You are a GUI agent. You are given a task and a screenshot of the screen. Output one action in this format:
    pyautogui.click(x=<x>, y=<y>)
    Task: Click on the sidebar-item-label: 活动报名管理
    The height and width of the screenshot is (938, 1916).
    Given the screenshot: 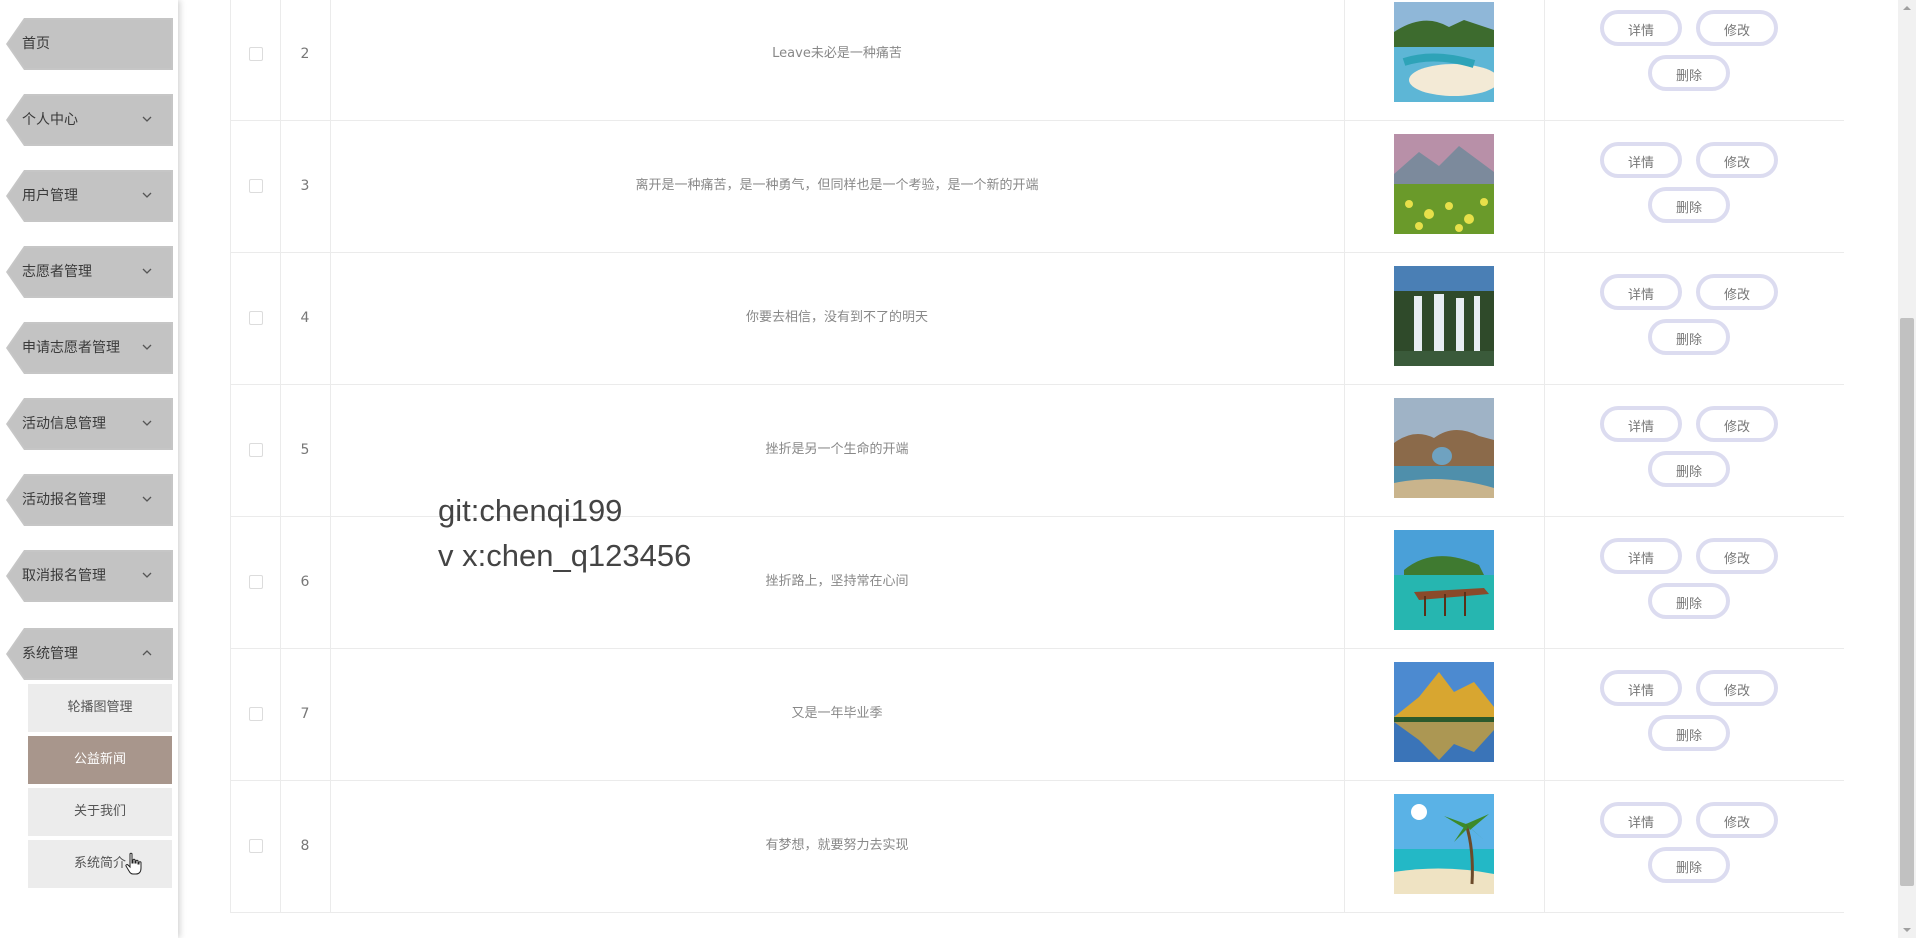 What is the action you would take?
    pyautogui.click(x=64, y=500)
    